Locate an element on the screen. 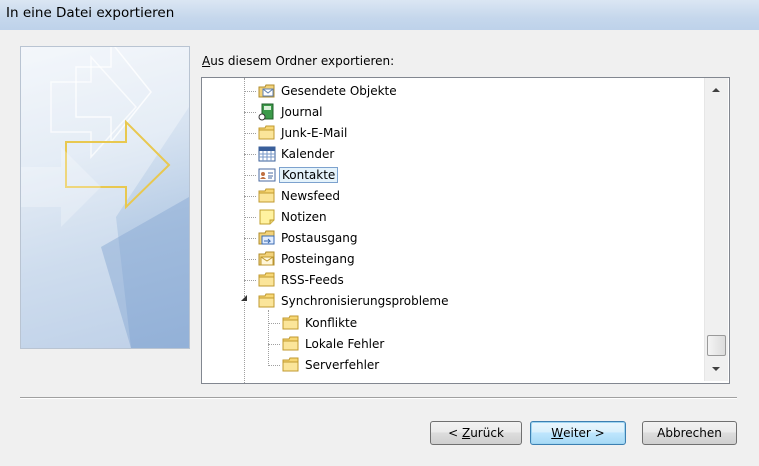 The height and width of the screenshot is (466, 759). calendar-icon is located at coordinates (267, 154).